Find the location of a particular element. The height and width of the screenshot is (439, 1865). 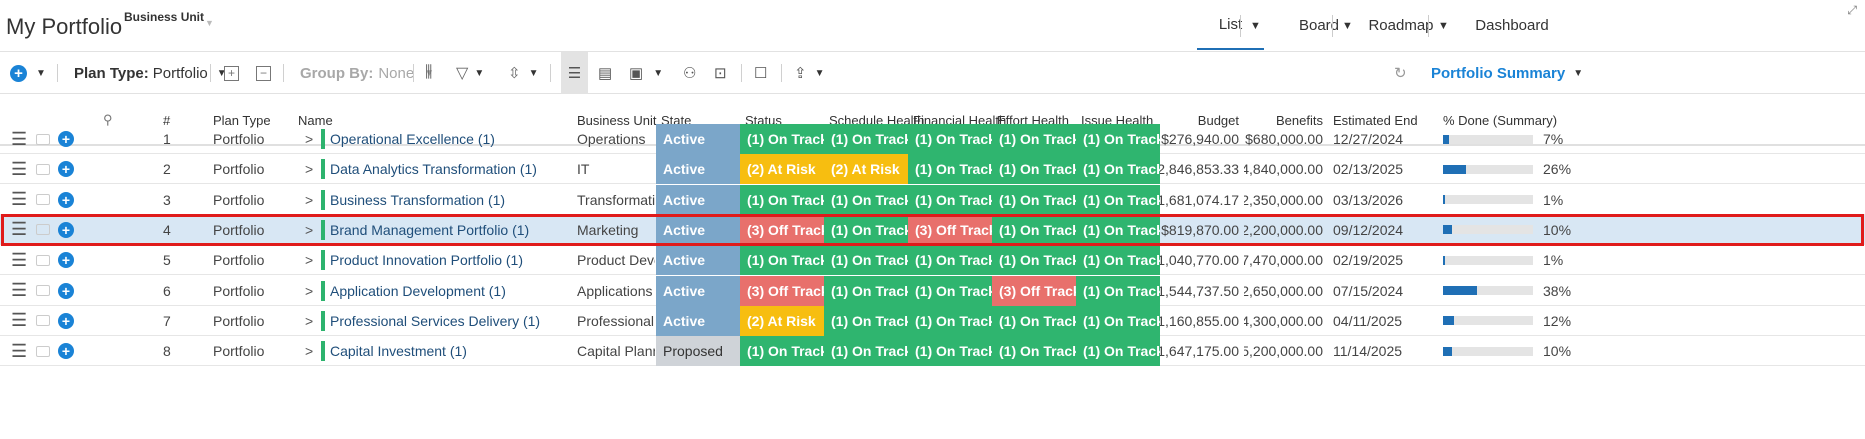

expand-icon: ⤢ is located at coordinates (1852, 10).